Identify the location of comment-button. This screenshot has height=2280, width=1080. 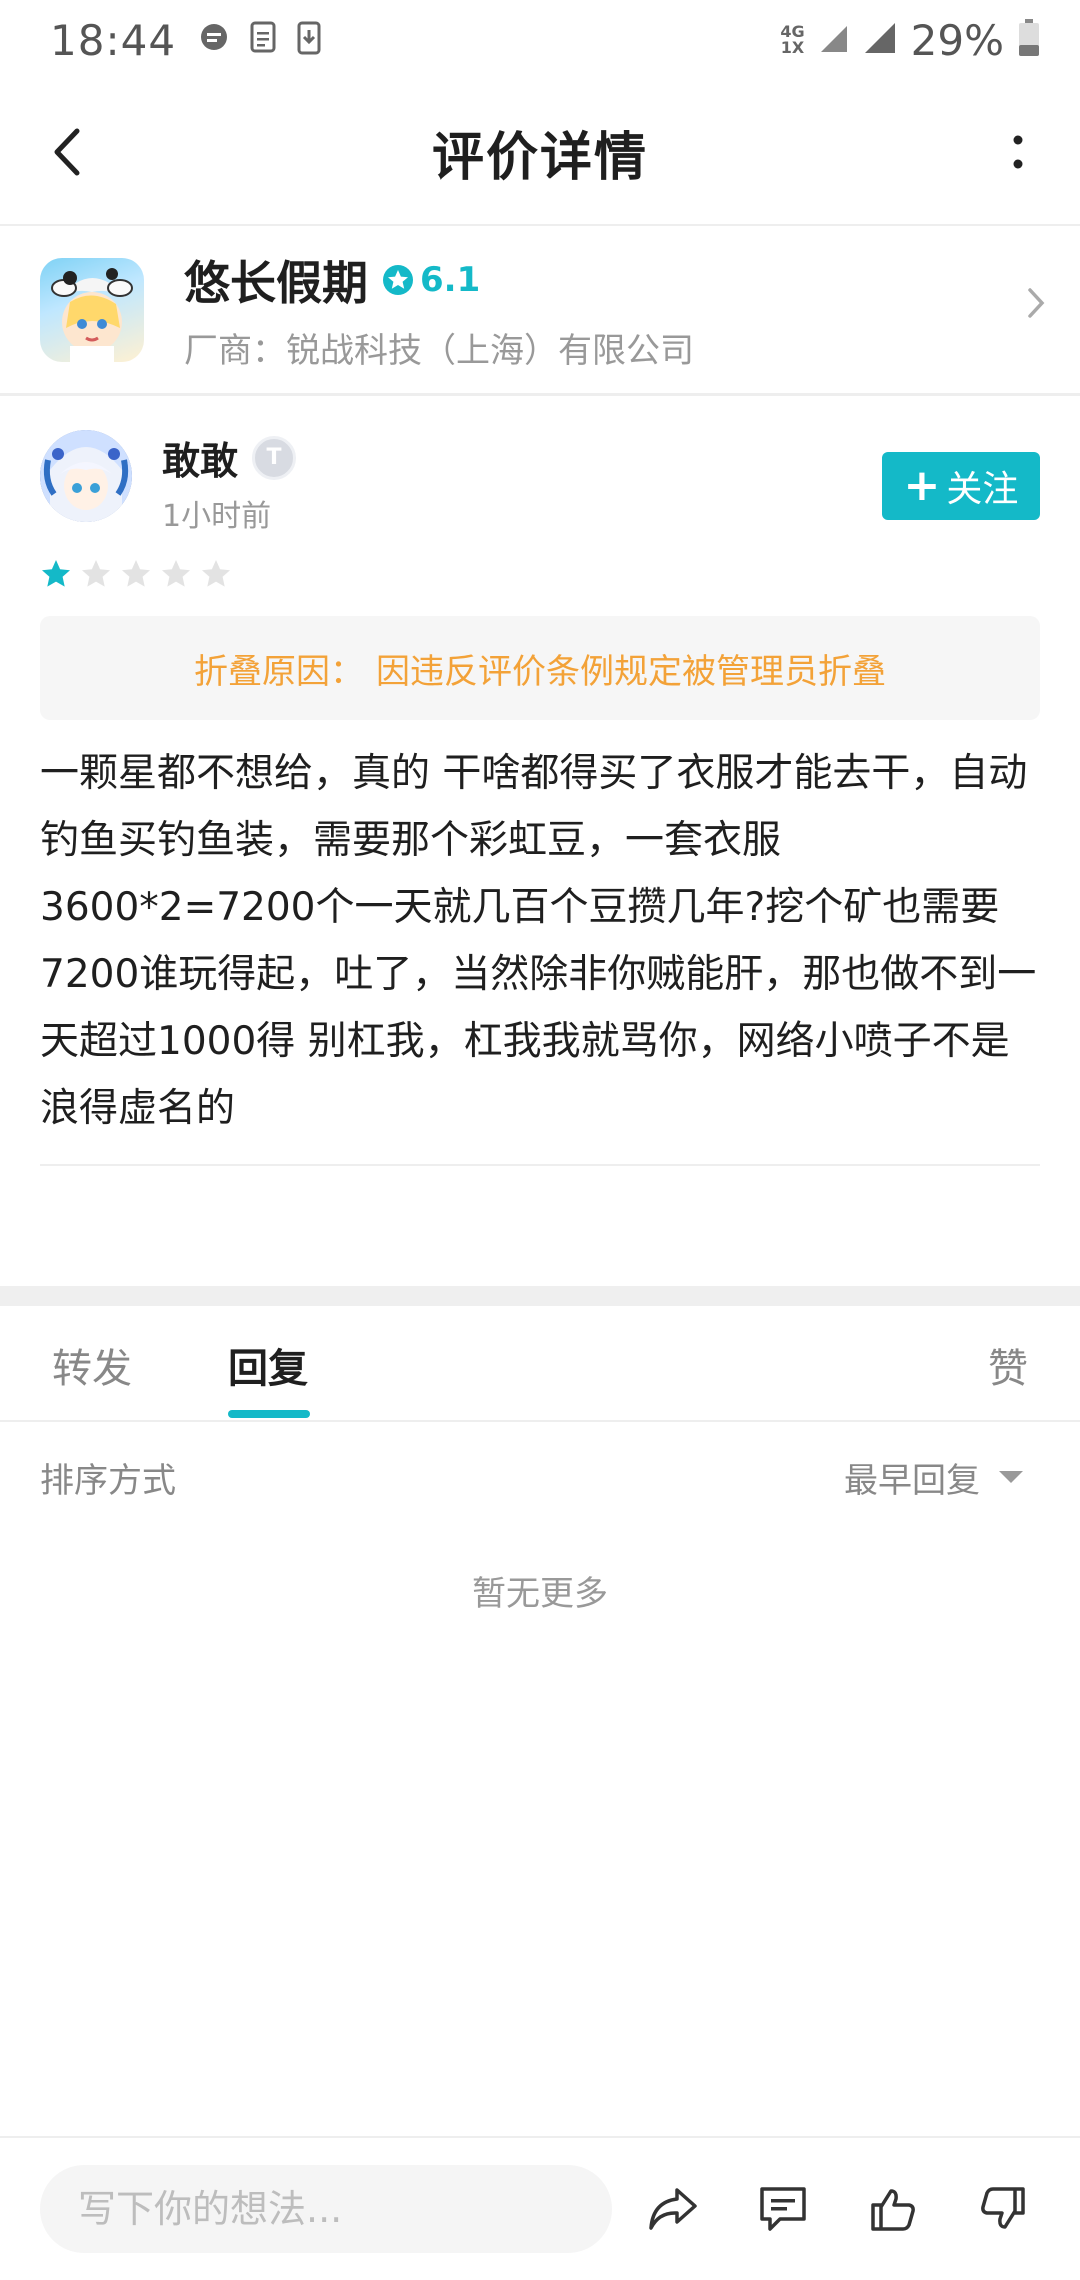
(783, 2209).